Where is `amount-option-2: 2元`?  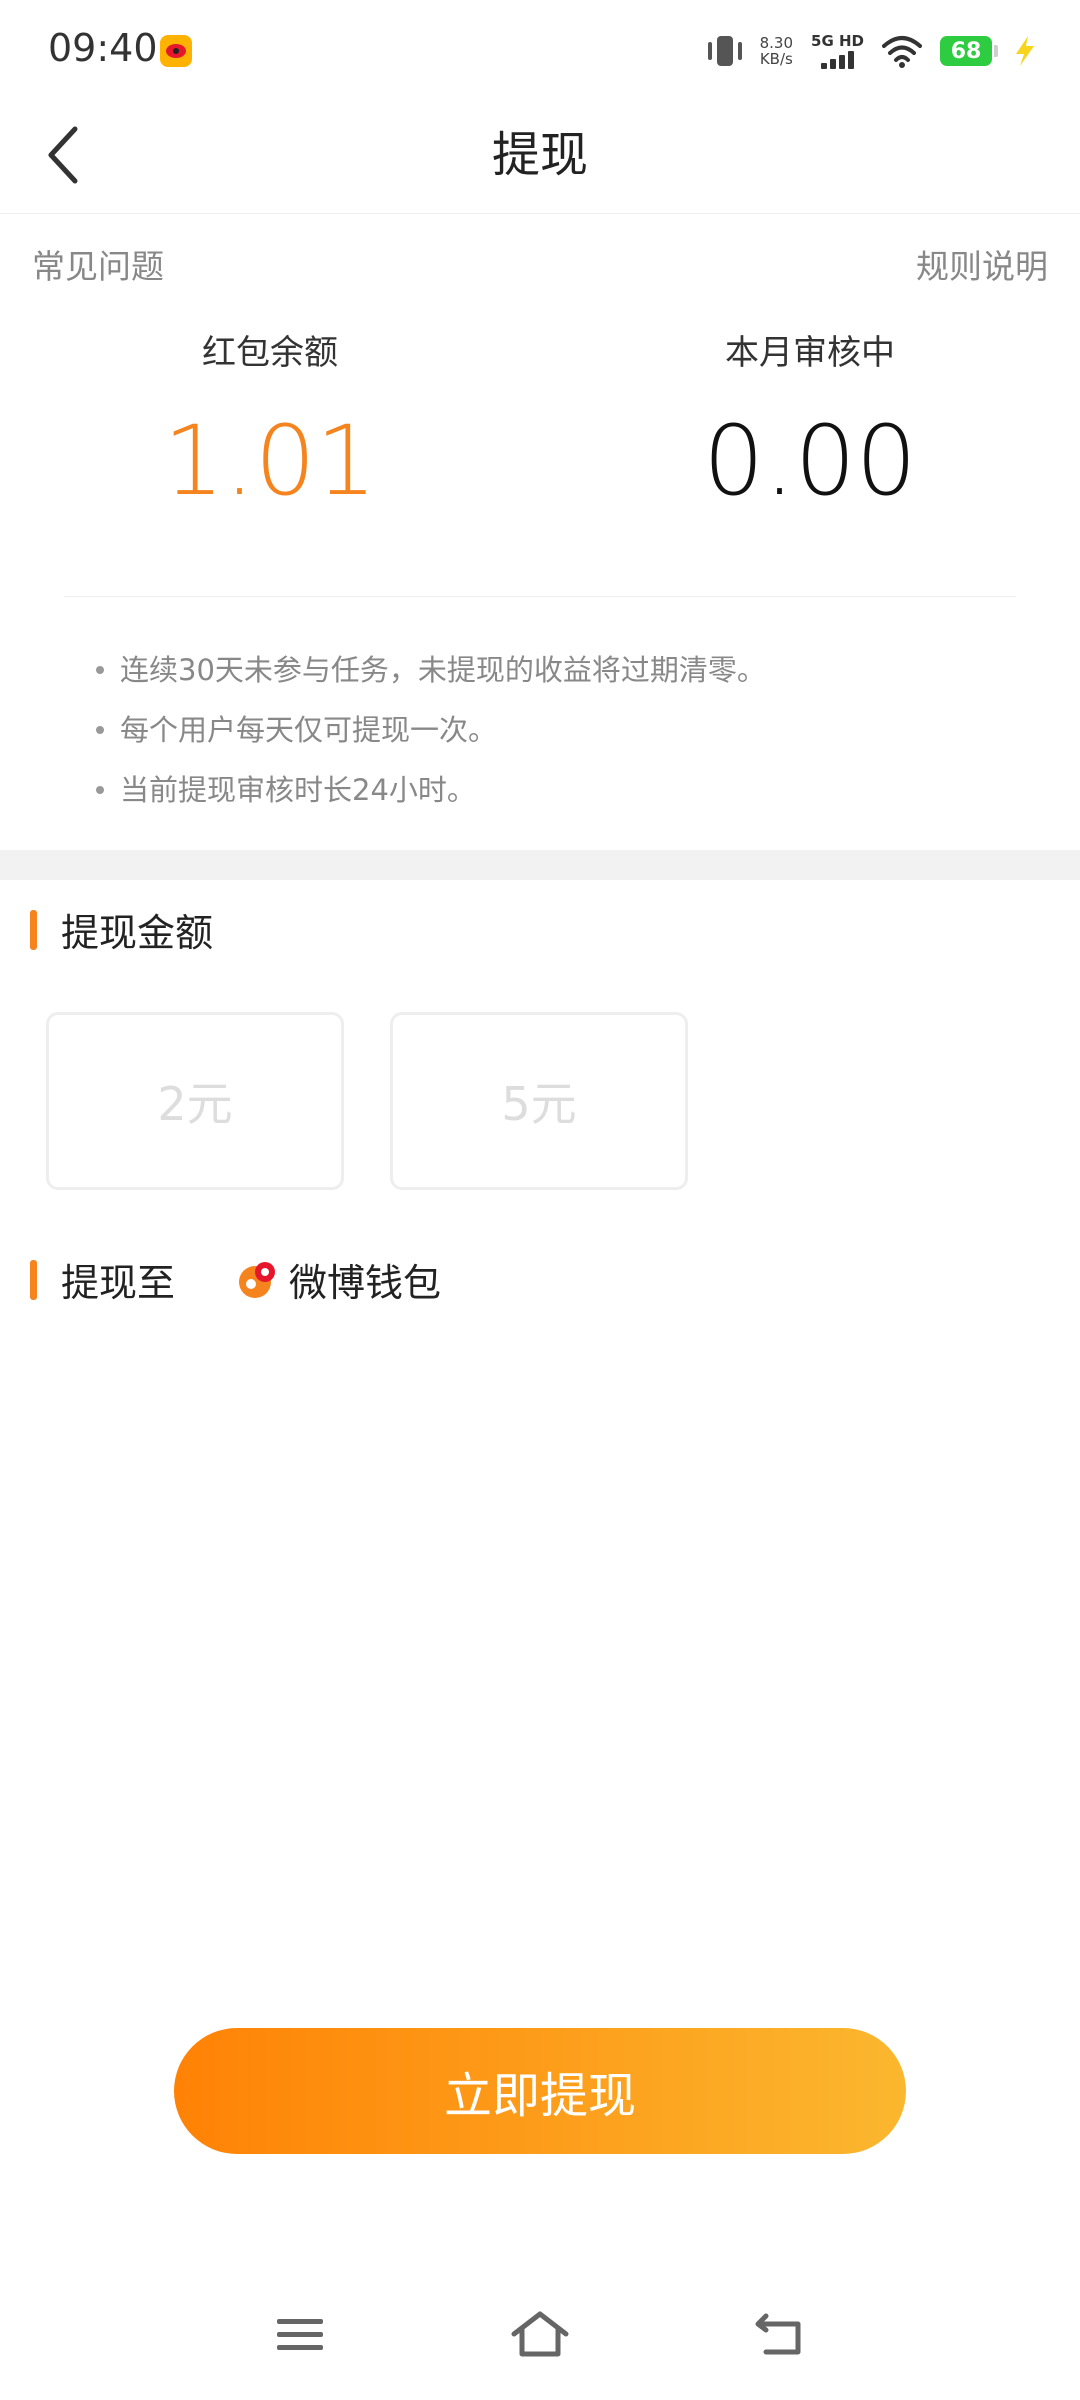 amount-option-2: 2元 is located at coordinates (195, 1101).